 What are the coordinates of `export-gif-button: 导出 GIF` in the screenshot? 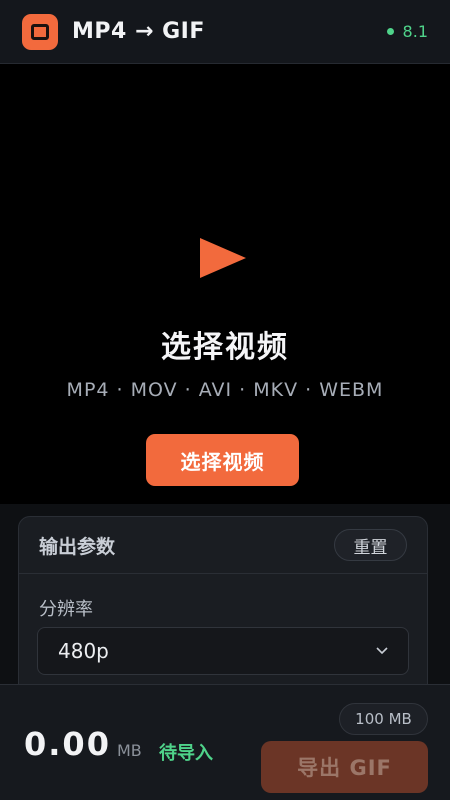 It's located at (344, 767).